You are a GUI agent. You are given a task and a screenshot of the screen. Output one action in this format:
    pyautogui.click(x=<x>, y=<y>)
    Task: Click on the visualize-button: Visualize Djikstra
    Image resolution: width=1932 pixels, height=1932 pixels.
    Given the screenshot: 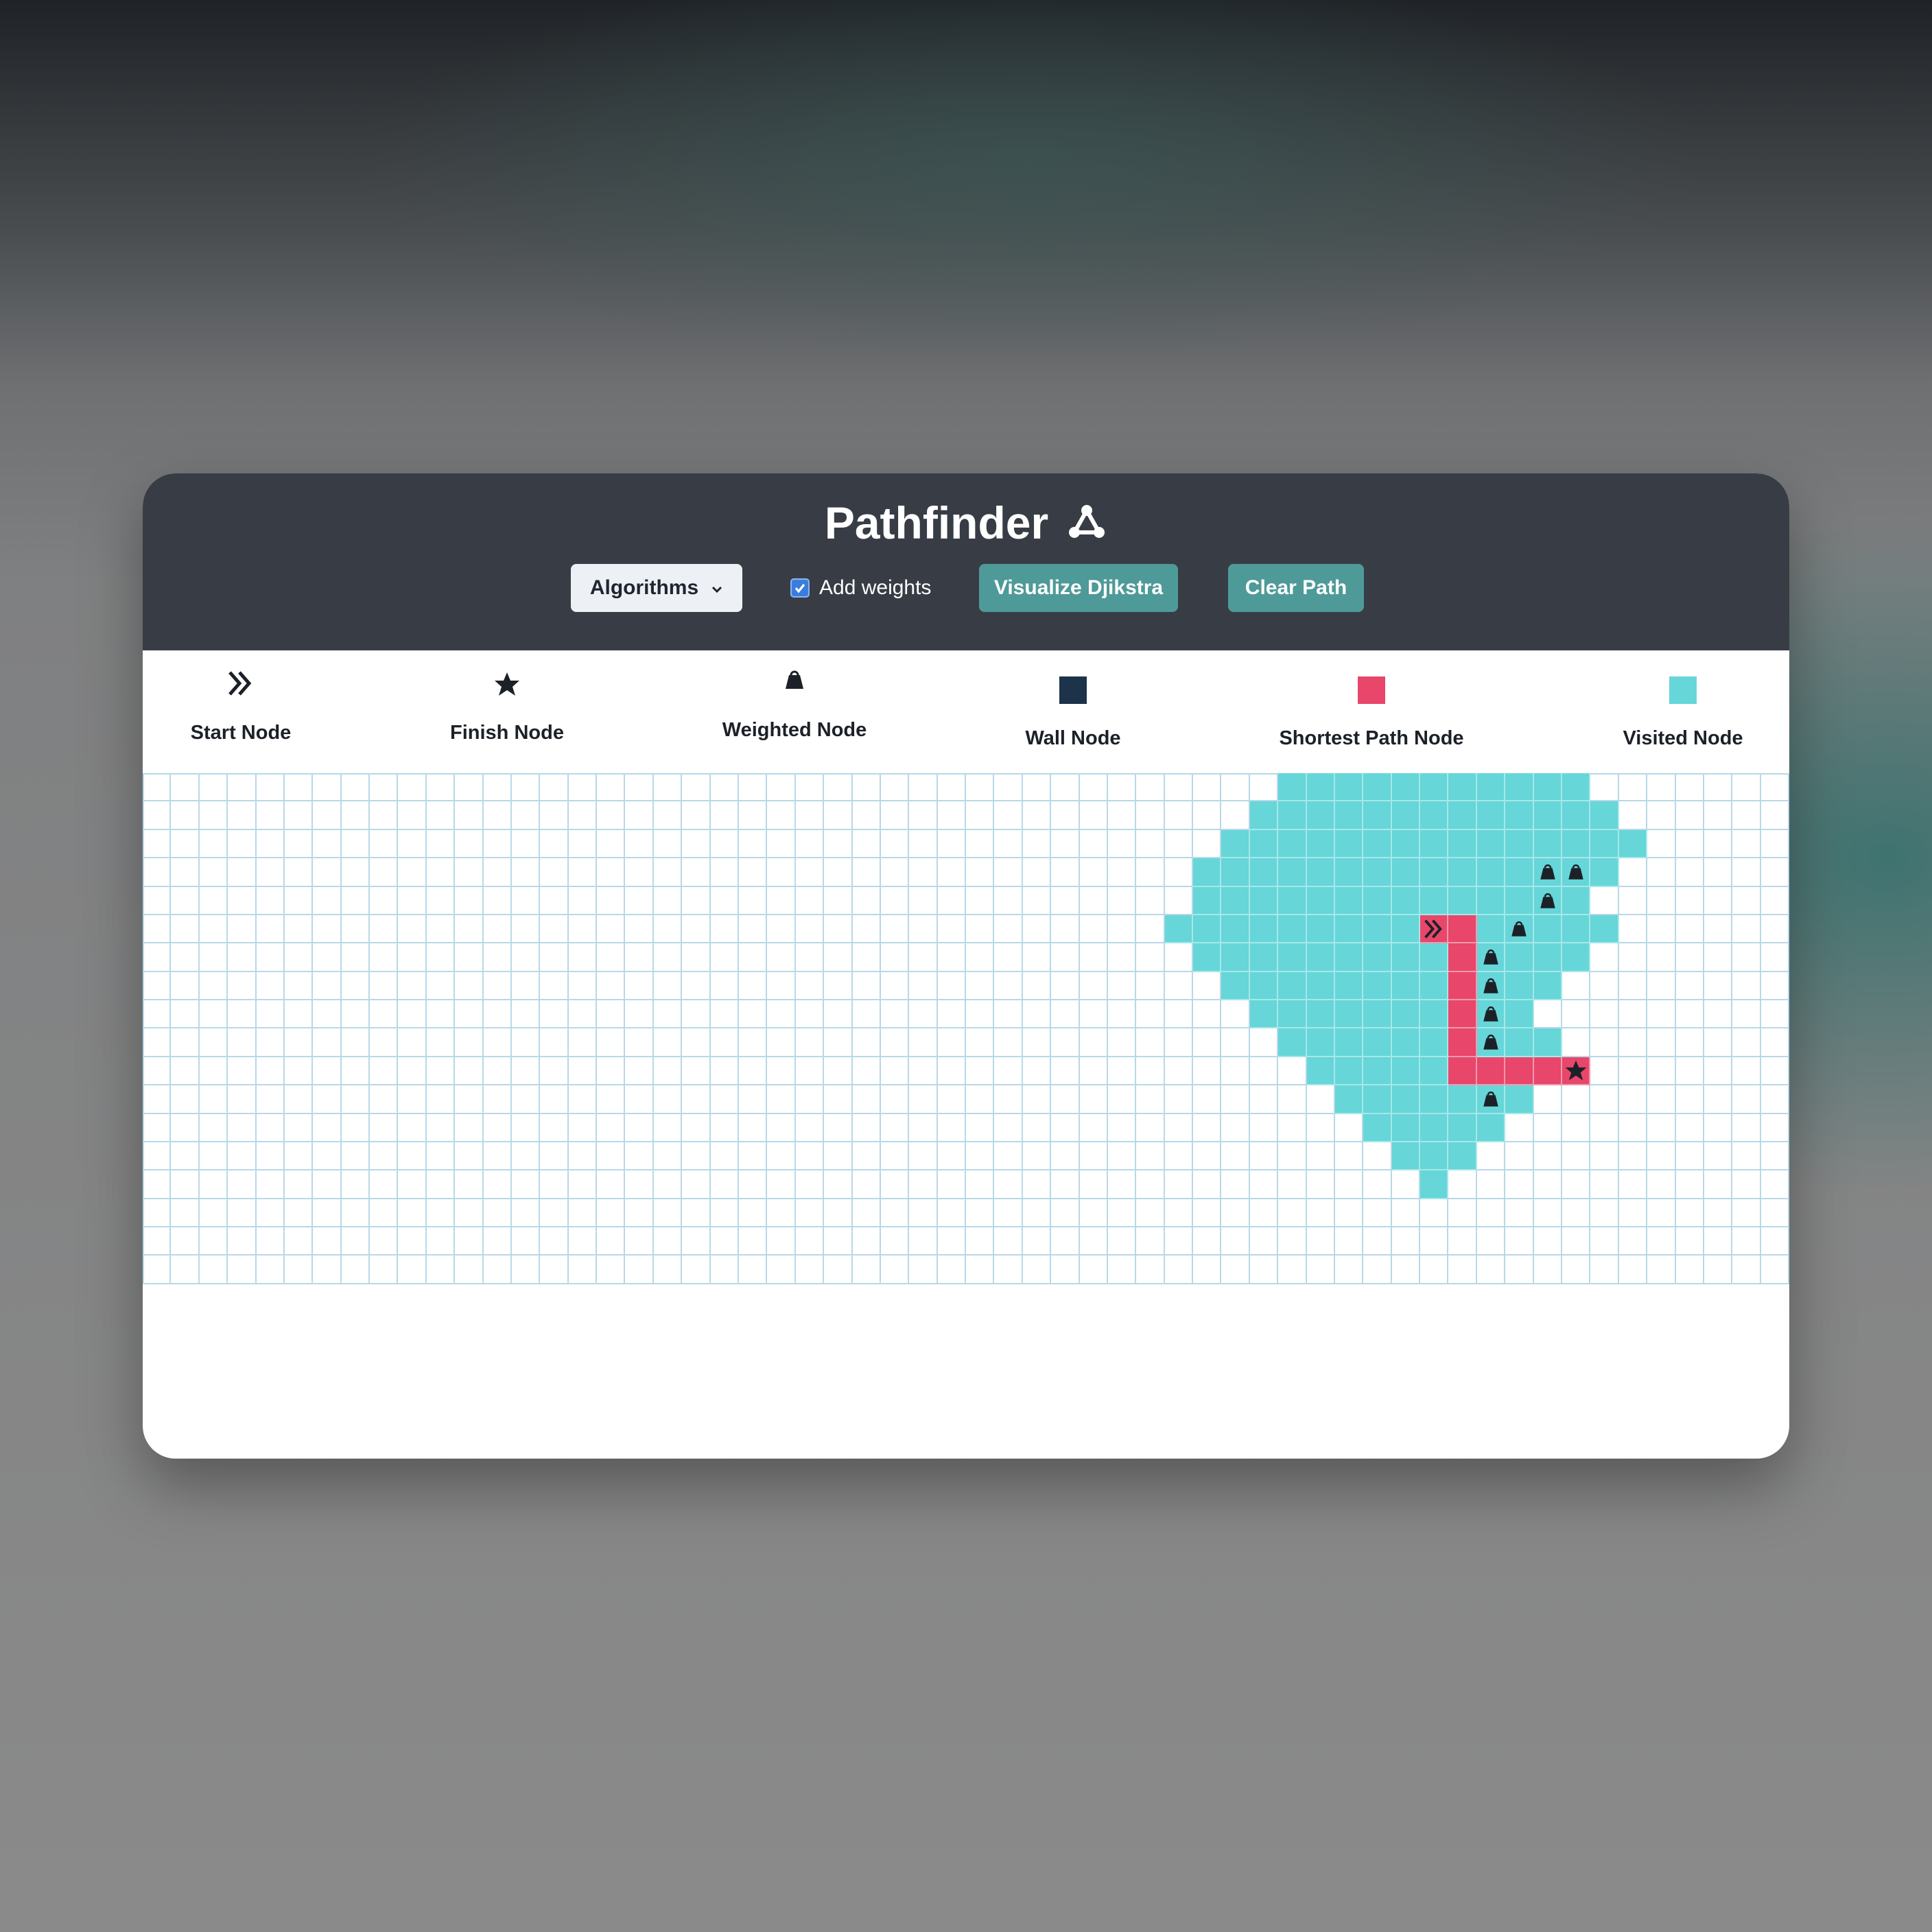 What is the action you would take?
    pyautogui.click(x=1078, y=588)
    